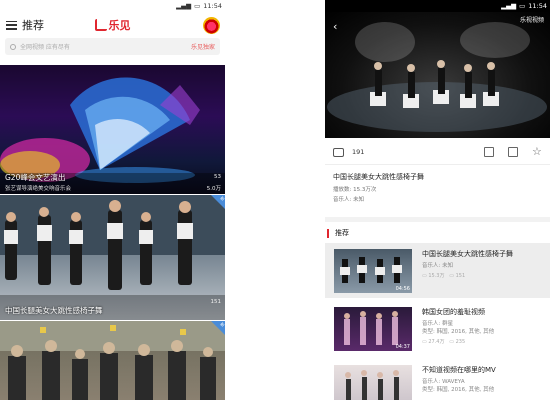 The width and height of the screenshot is (550, 400). What do you see at coordinates (444, 276) in the screenshot?
I see `item-stats: ▭ 15.3万 ▭ 151` at bounding box center [444, 276].